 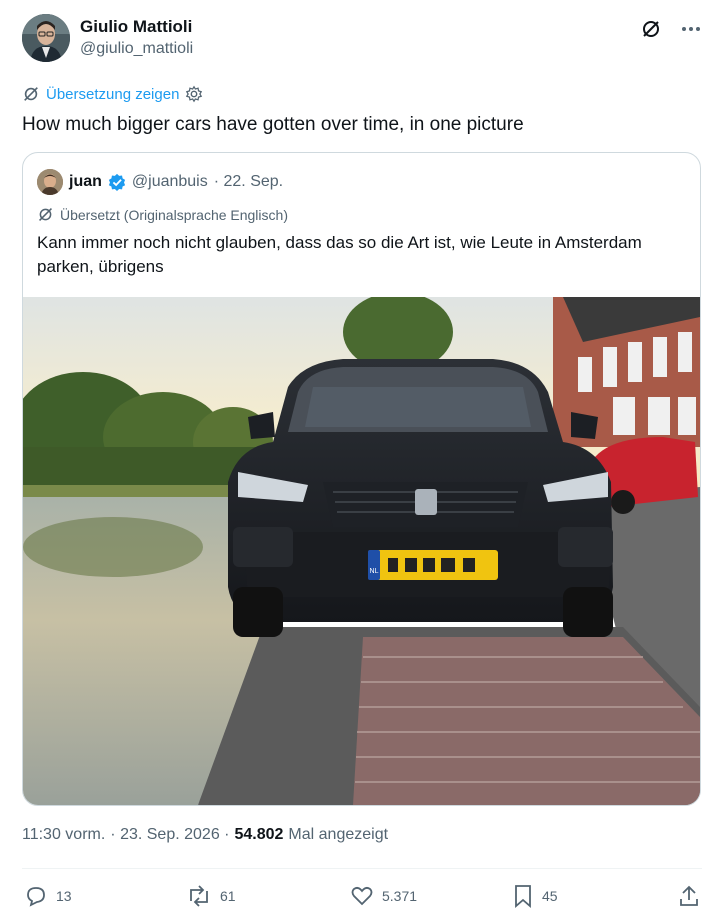 What do you see at coordinates (228, 896) in the screenshot?
I see `repost-count: 61` at bounding box center [228, 896].